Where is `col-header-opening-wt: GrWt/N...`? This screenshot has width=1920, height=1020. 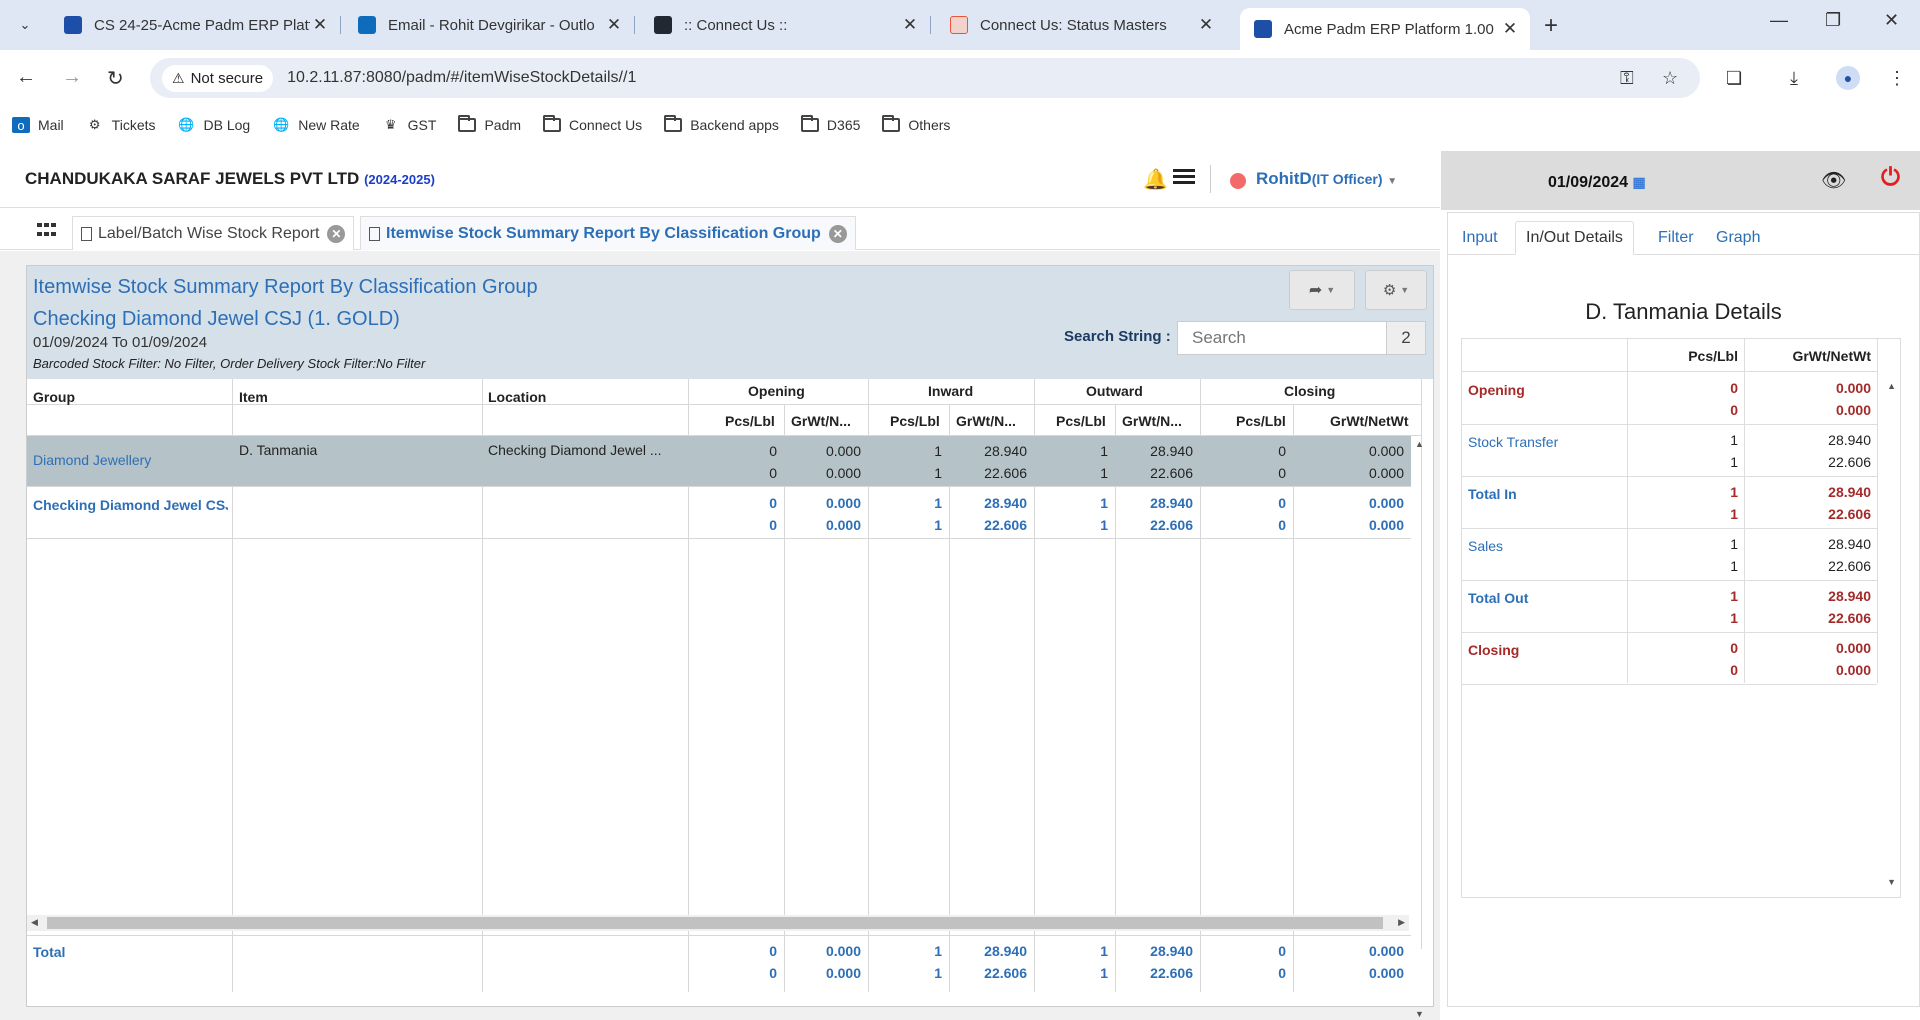
col-header-opening-wt: GrWt/N... is located at coordinates (821, 421).